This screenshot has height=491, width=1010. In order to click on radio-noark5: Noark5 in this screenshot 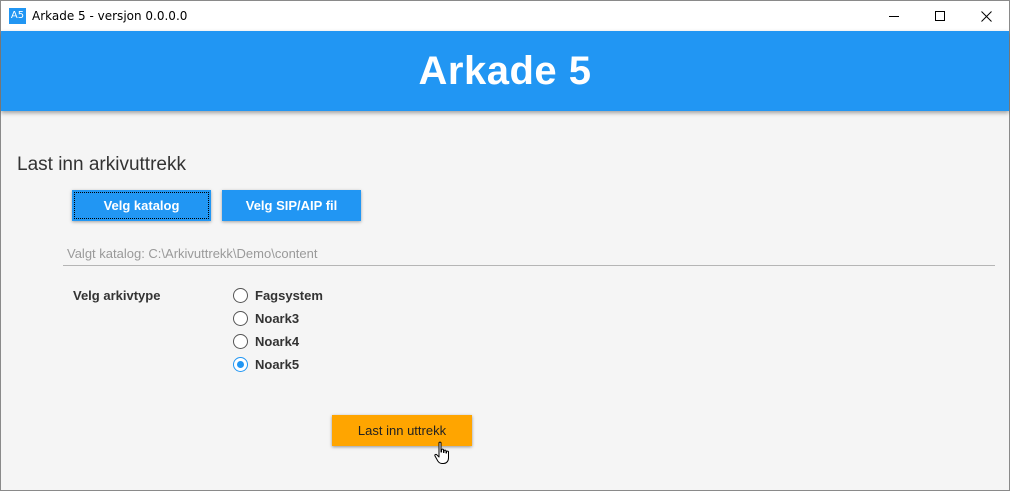, I will do `click(266, 364)`.